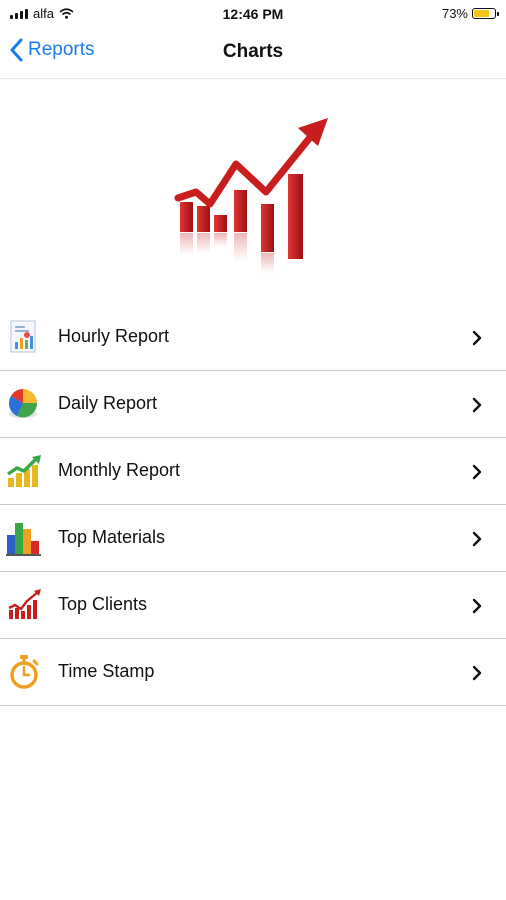 The width and height of the screenshot is (506, 900). I want to click on list-item-time-stamp: Time Stamp, so click(253, 672).